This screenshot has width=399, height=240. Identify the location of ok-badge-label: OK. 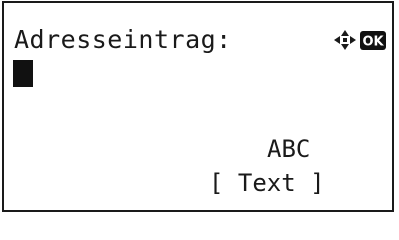
(373, 42).